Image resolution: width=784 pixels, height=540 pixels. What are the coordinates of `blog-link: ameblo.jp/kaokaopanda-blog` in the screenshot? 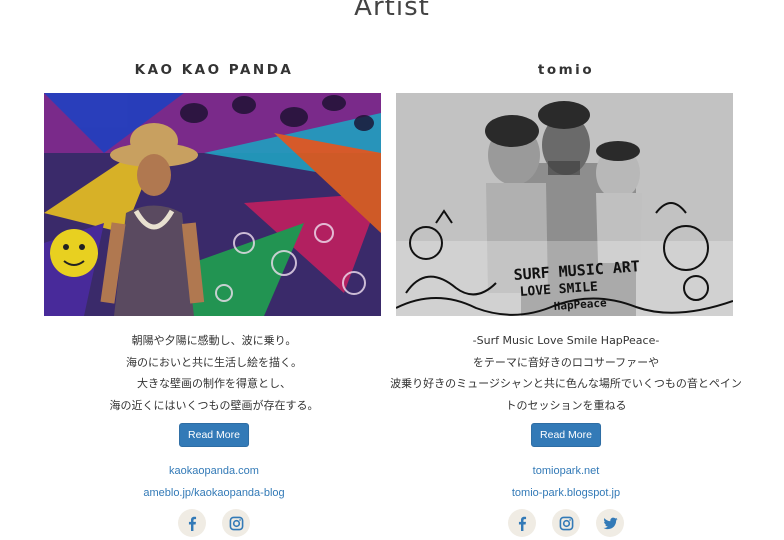 It's located at (214, 494).